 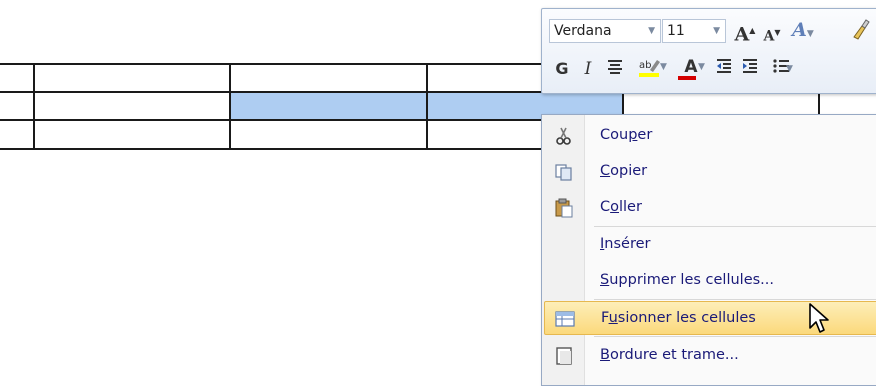 I want to click on label-part: Cou, so click(x=614, y=135).